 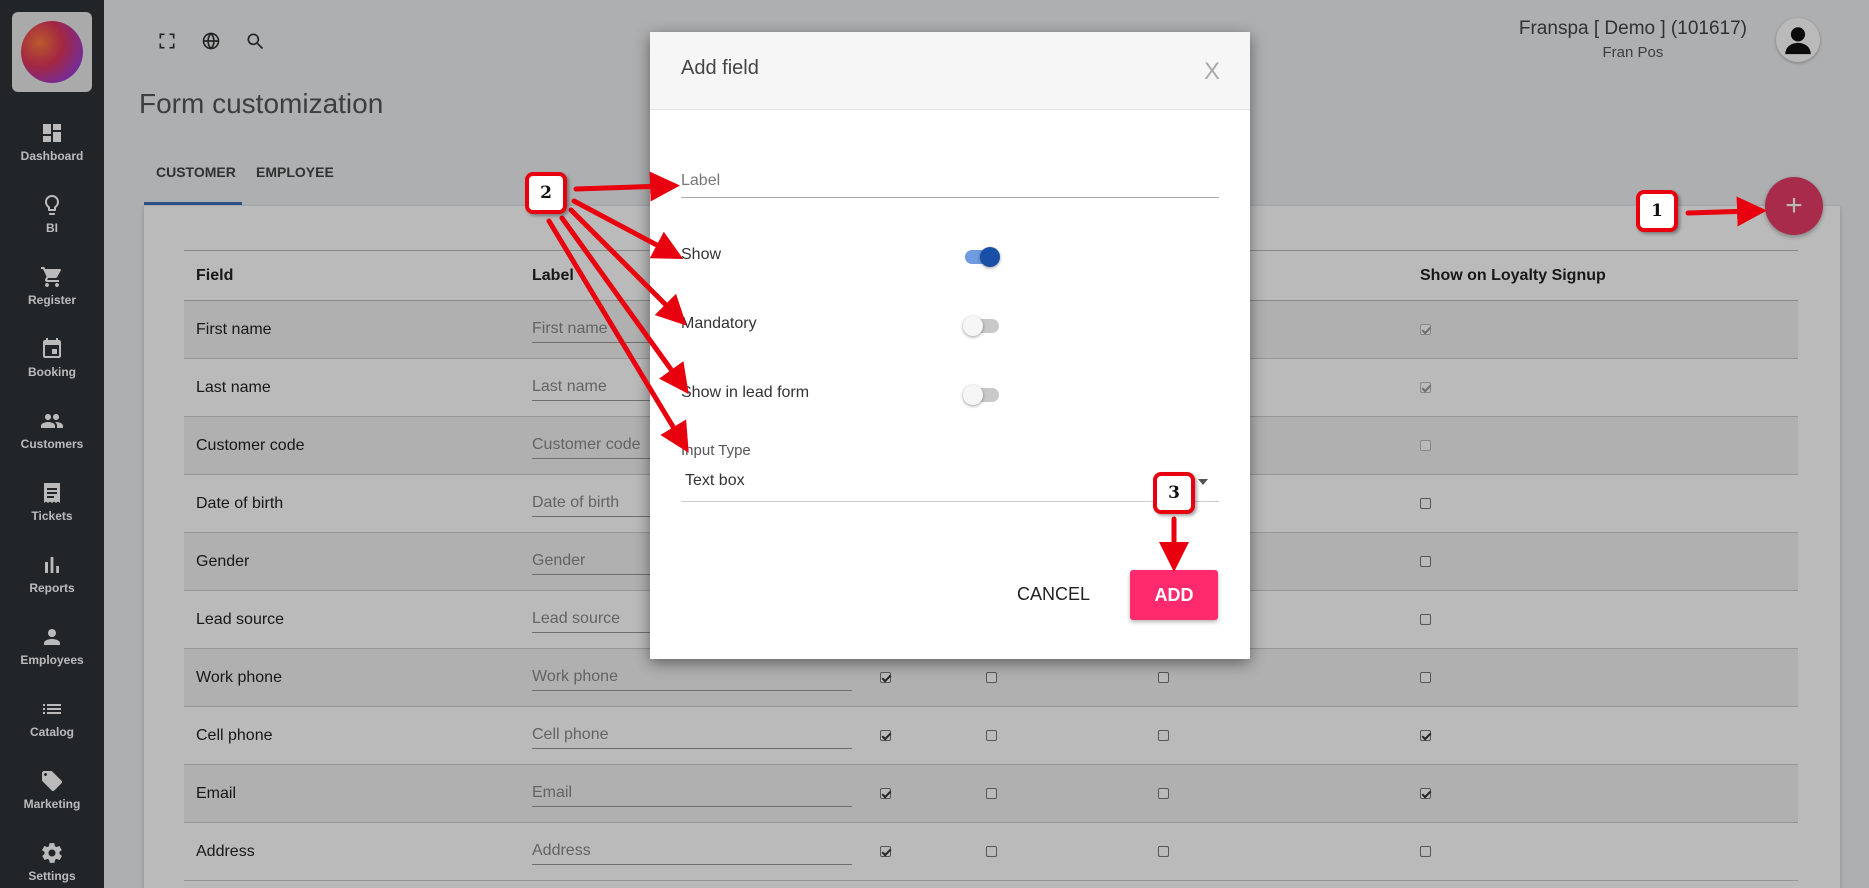 What do you see at coordinates (546, 193) in the screenshot?
I see `annotation-badge-2: 2` at bounding box center [546, 193].